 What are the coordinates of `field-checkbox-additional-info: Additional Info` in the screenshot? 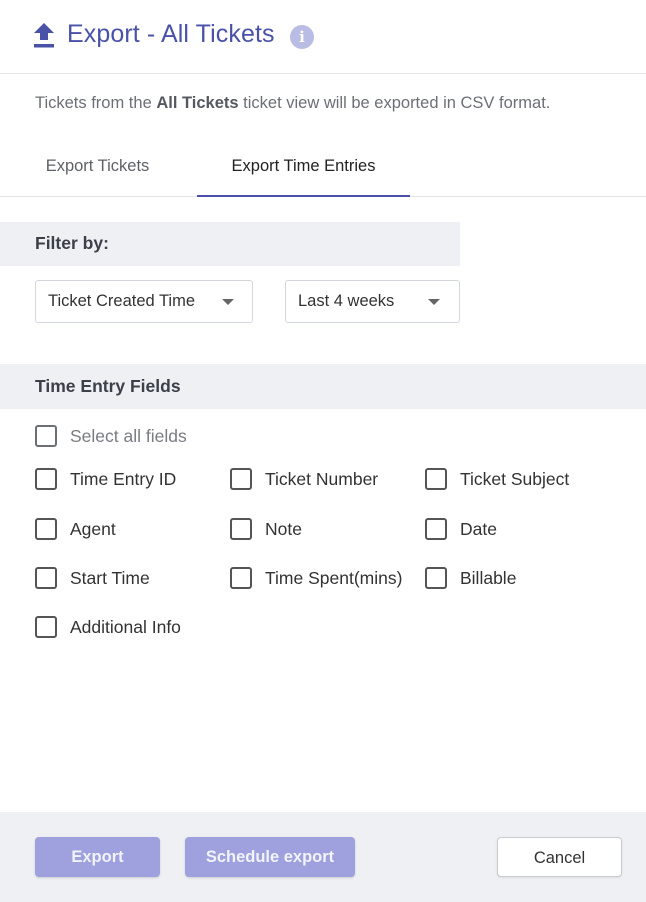 It's located at (108, 627).